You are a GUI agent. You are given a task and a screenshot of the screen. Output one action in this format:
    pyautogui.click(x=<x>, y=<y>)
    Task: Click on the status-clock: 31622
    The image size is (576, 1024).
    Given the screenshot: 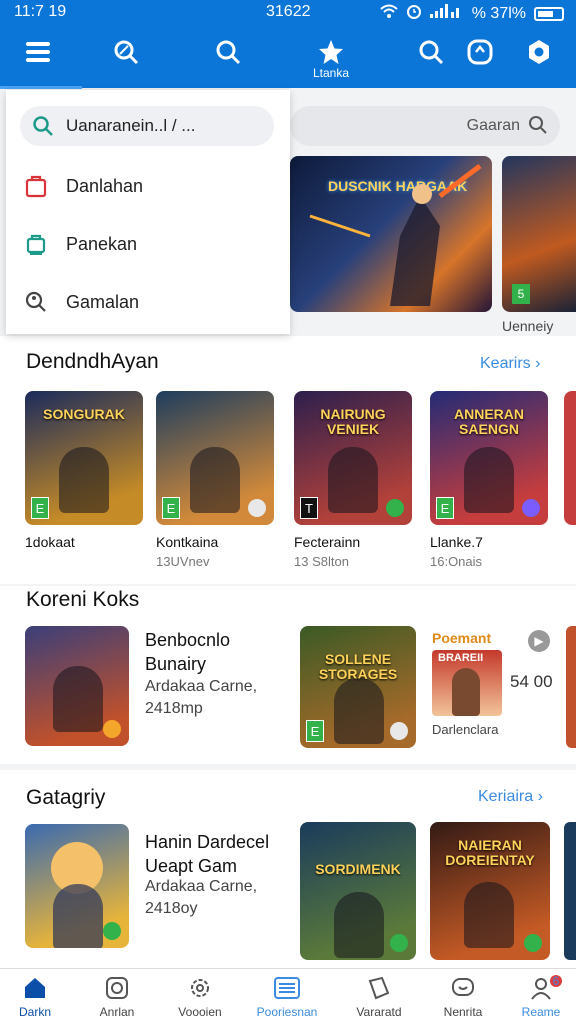 What is the action you would take?
    pyautogui.click(x=288, y=11)
    